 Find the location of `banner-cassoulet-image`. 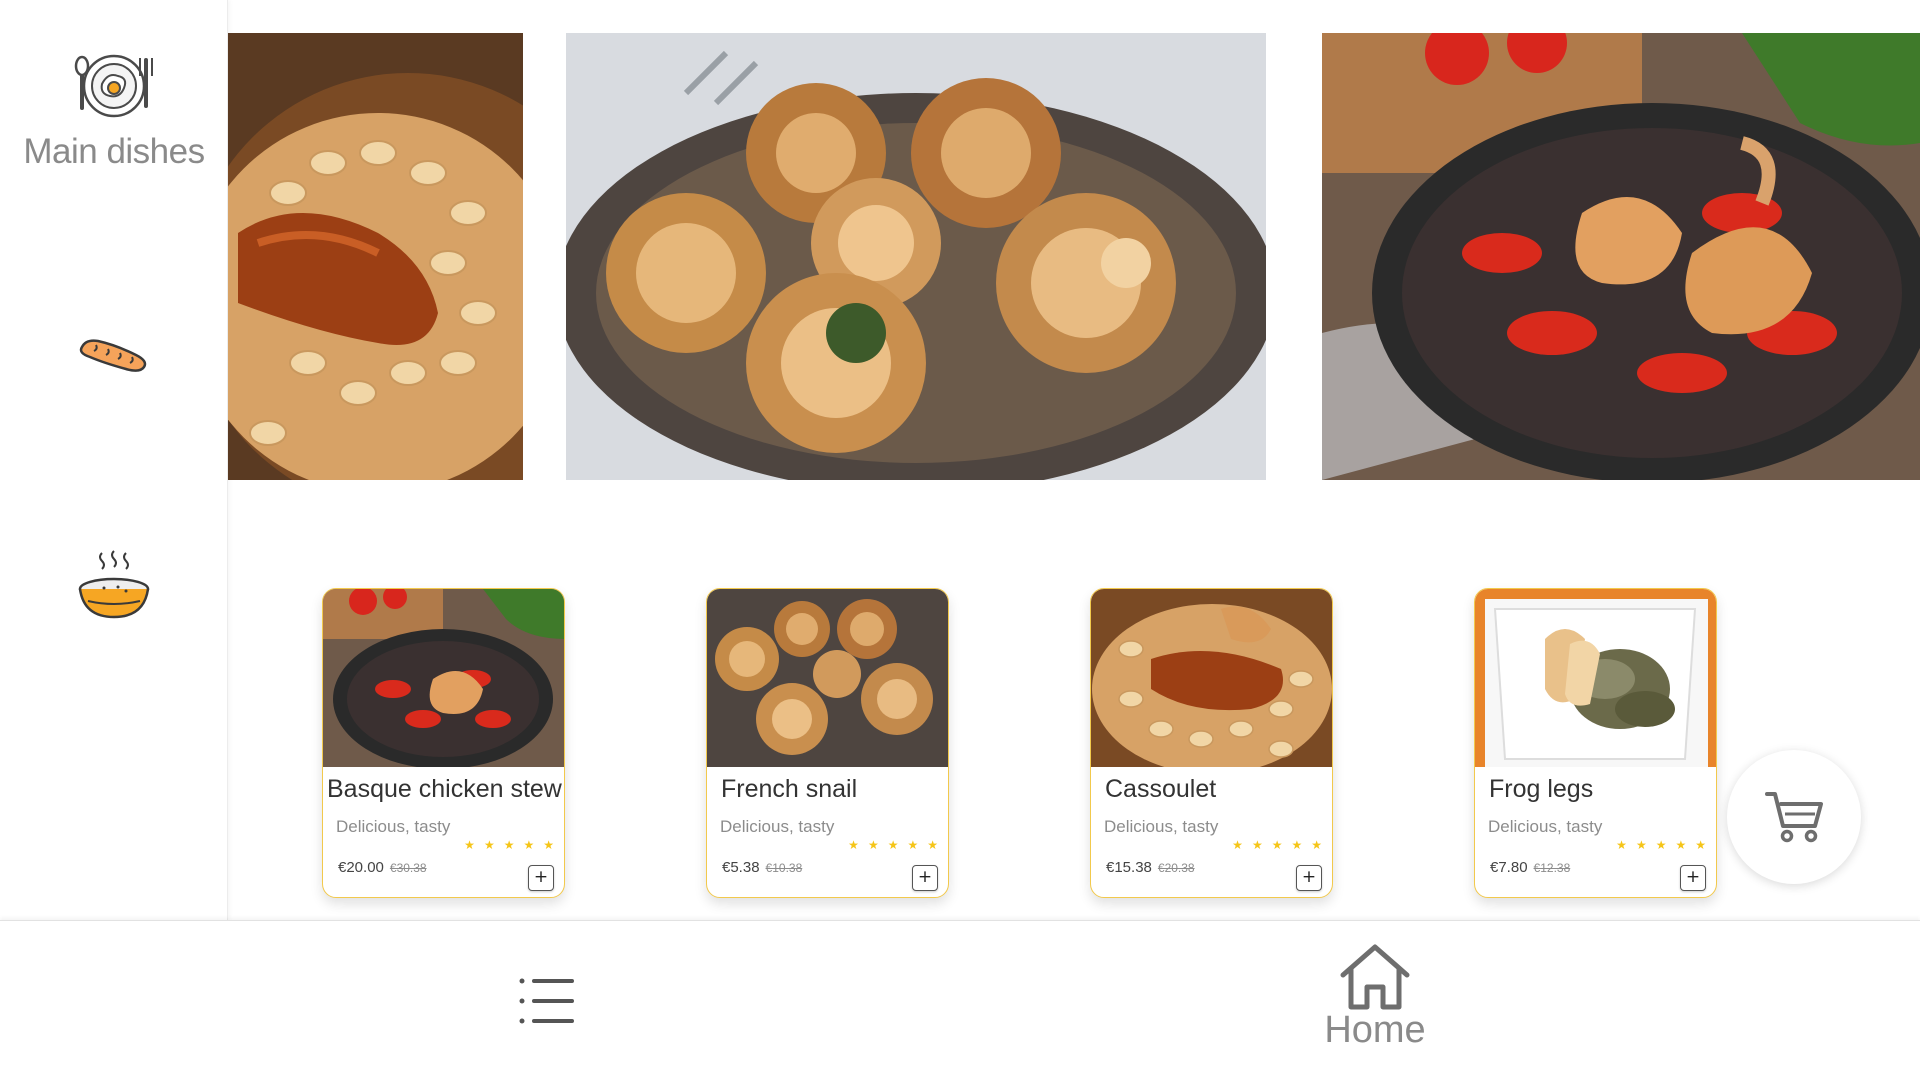

banner-cassoulet-image is located at coordinates (375, 256).